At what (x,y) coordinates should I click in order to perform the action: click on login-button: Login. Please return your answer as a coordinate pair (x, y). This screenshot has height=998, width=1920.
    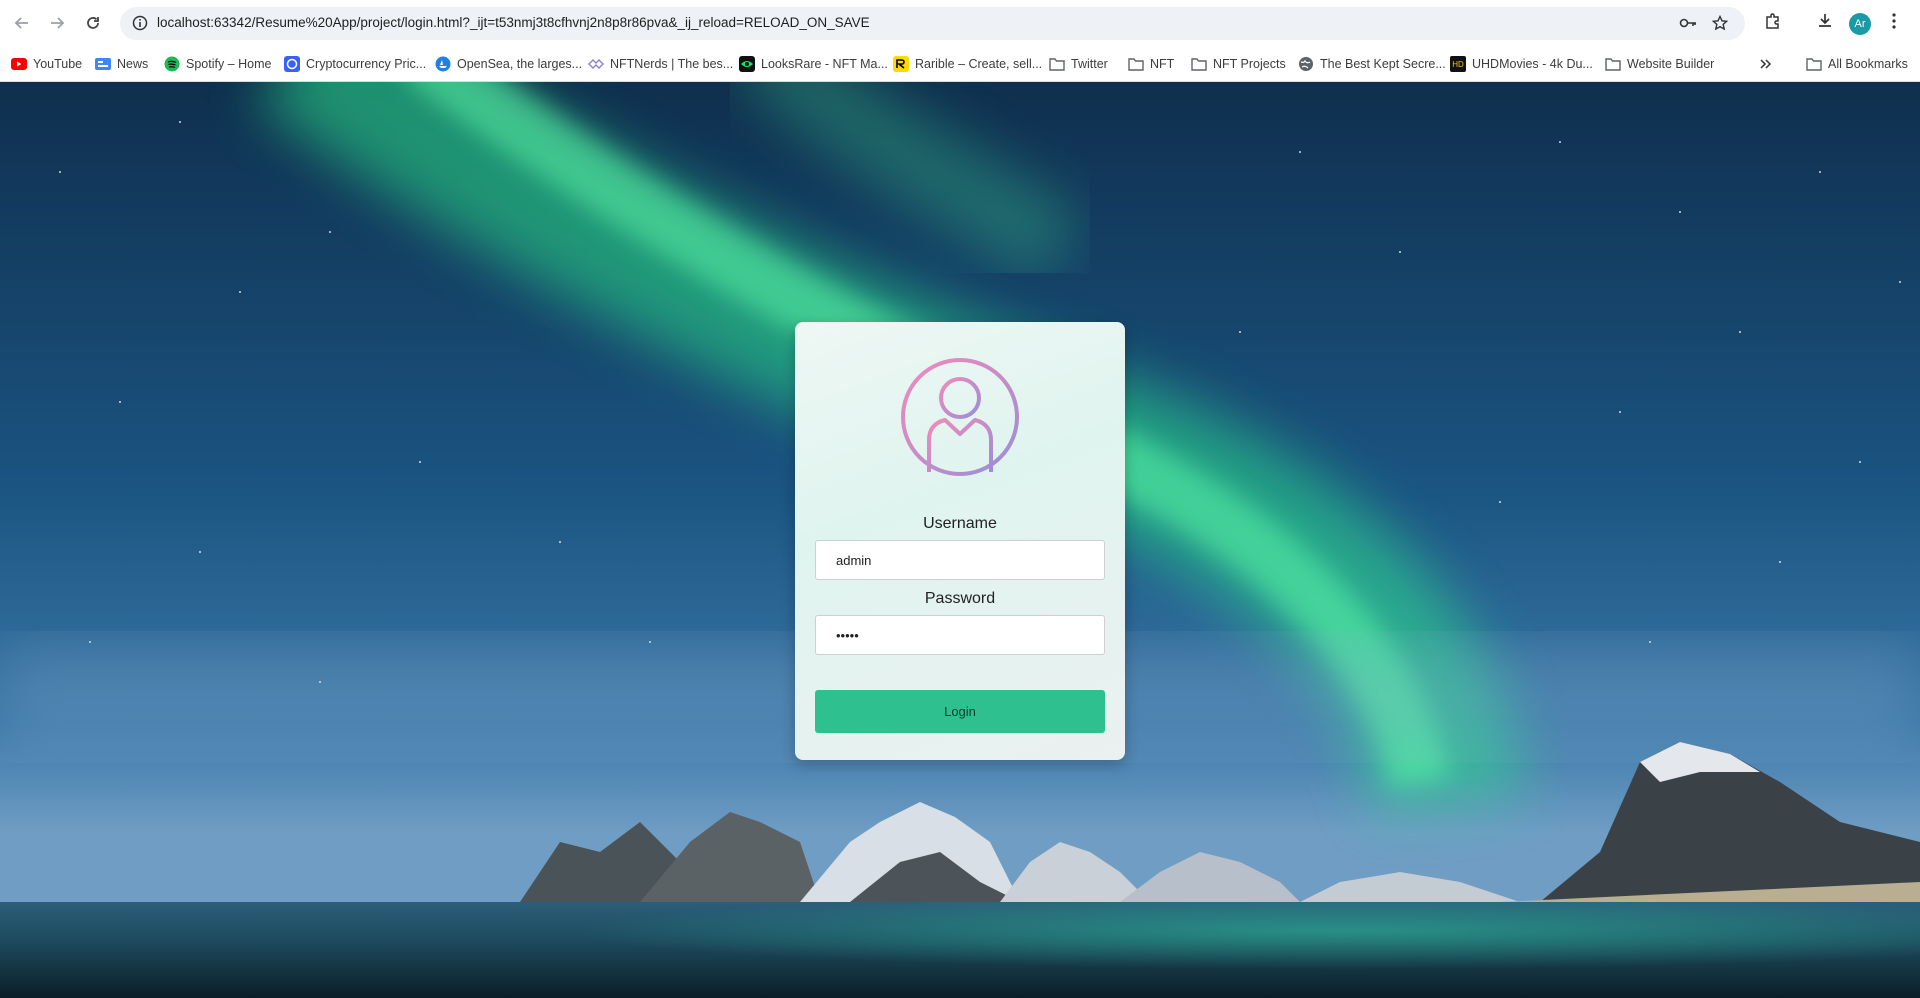
    Looking at the image, I should click on (960, 711).